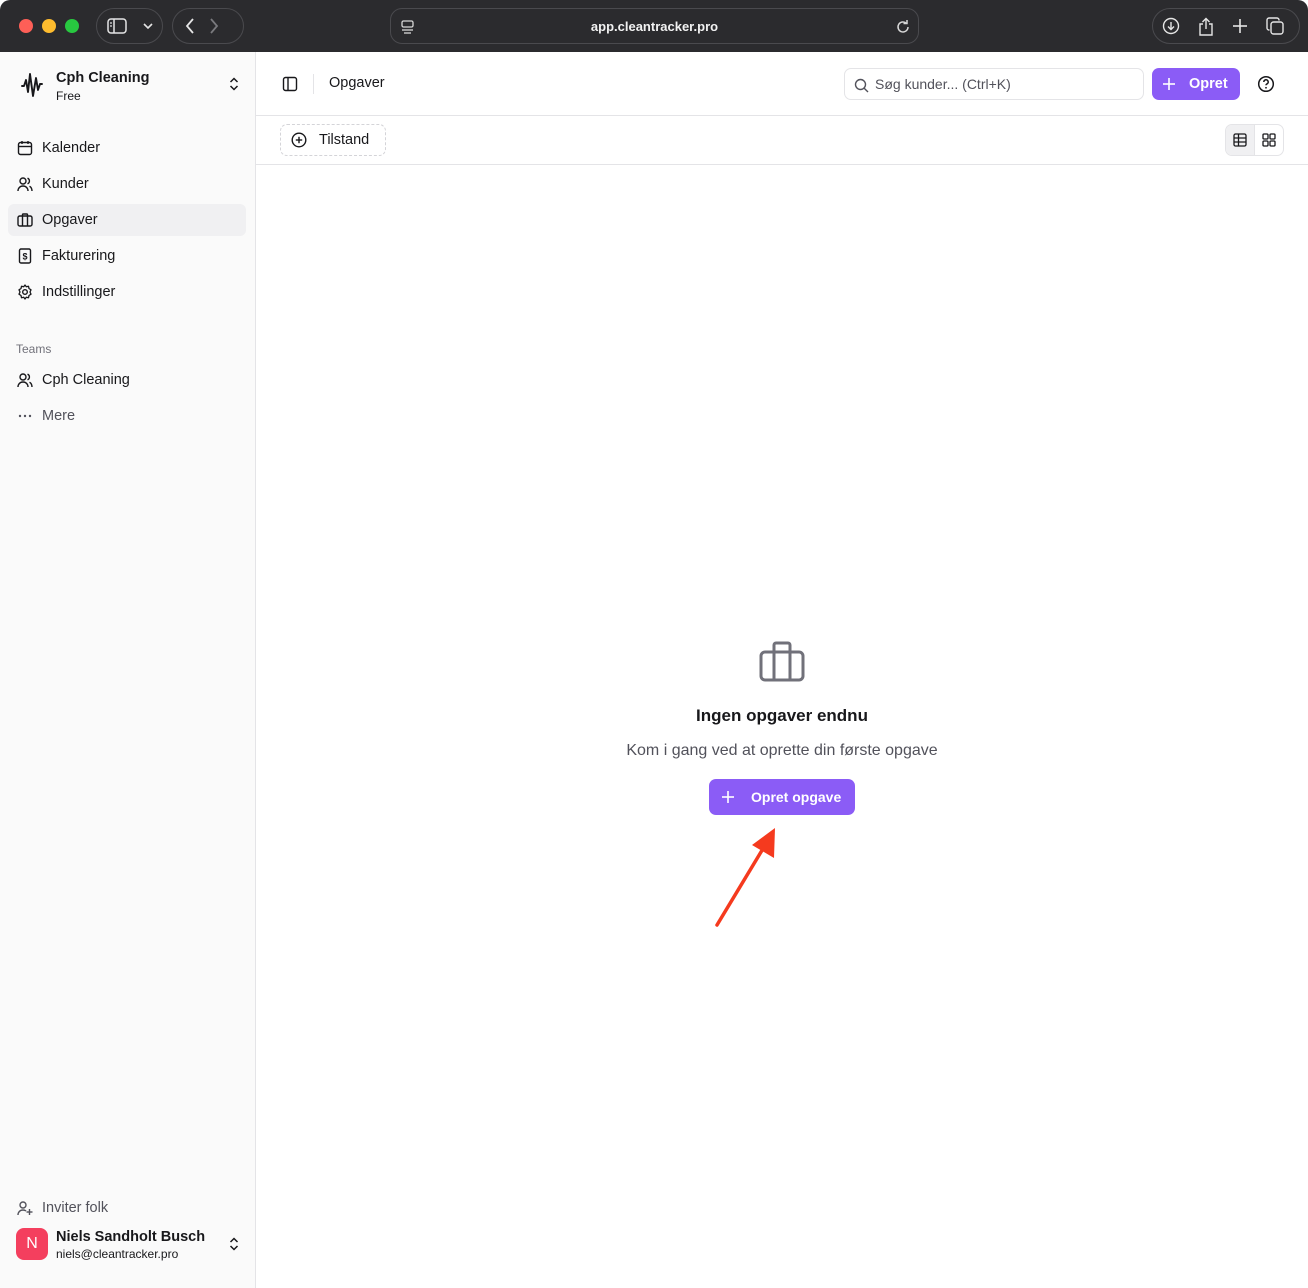 This screenshot has height=1288, width=1308. Describe the element at coordinates (49, 26) in the screenshot. I see `minimize-window-button` at that location.